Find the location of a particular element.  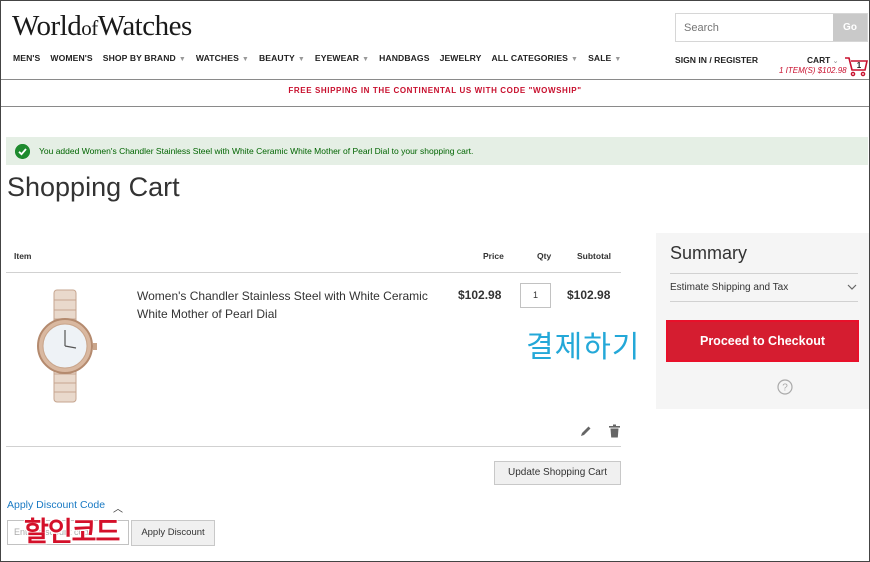

cart-summary: 1 ITEM(S) $102.98 is located at coordinates (813, 70).